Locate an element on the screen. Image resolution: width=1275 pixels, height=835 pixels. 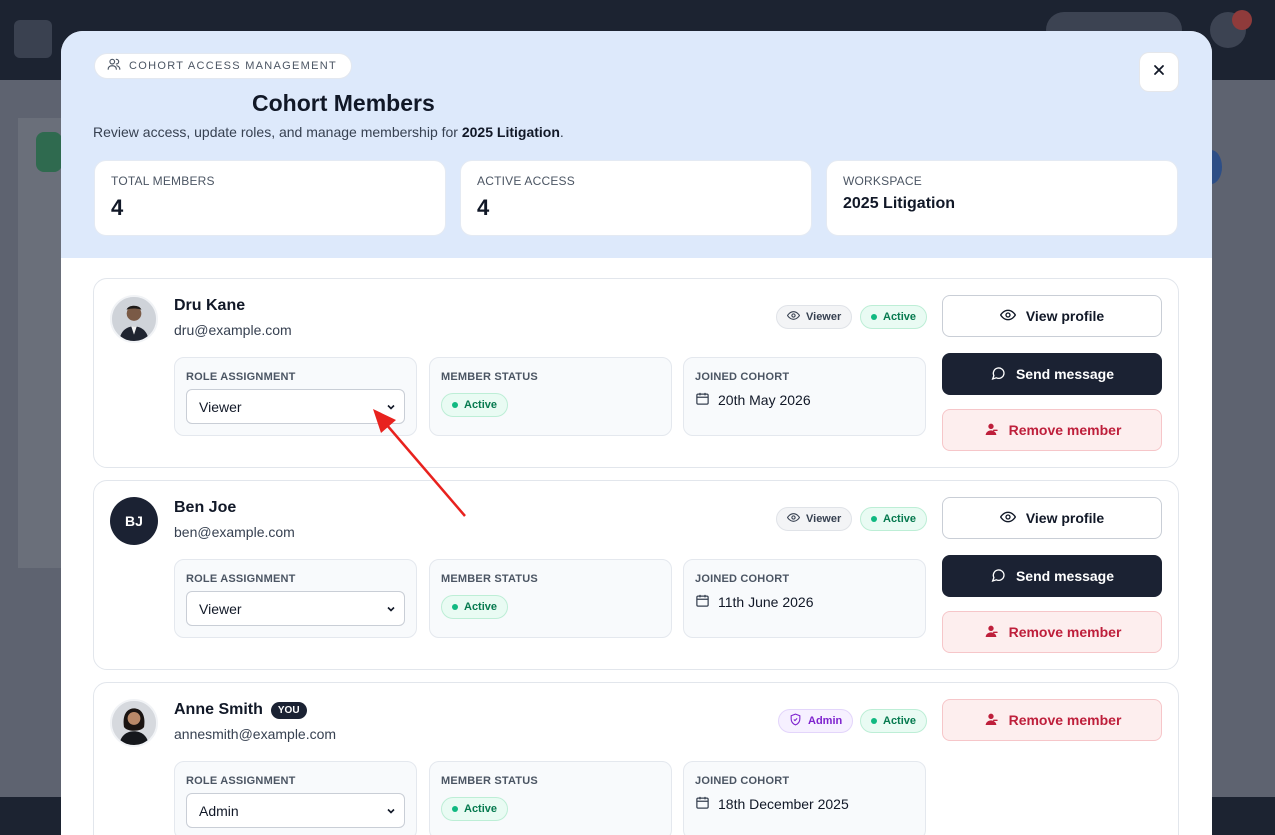
stat-label: TOTAL MEMBERS is located at coordinates (163, 181).